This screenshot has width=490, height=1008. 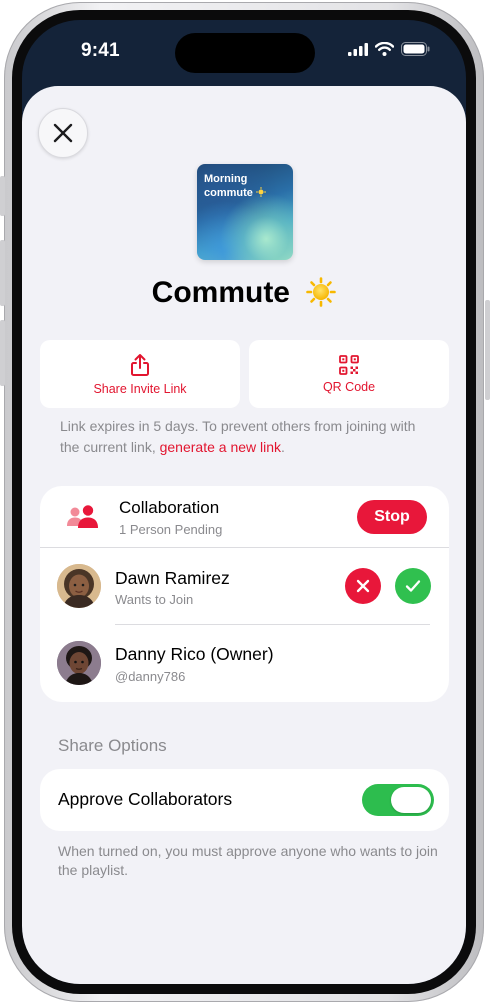 I want to click on checkmark-icon, so click(x=413, y=586).